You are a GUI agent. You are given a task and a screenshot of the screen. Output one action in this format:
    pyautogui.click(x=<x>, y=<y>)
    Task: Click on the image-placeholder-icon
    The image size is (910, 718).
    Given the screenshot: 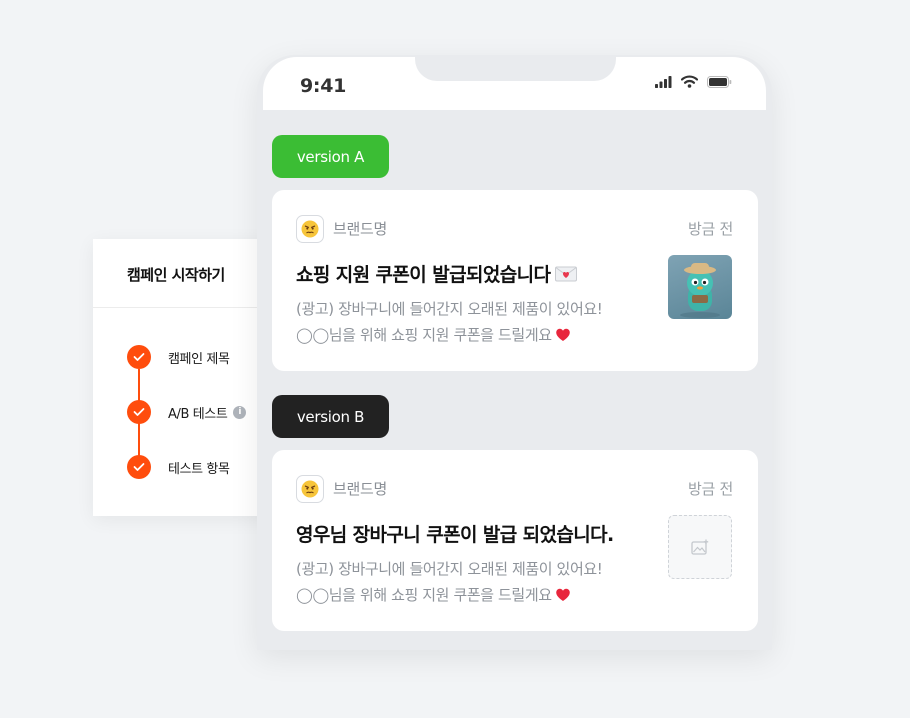 What is the action you would take?
    pyautogui.click(x=700, y=547)
    